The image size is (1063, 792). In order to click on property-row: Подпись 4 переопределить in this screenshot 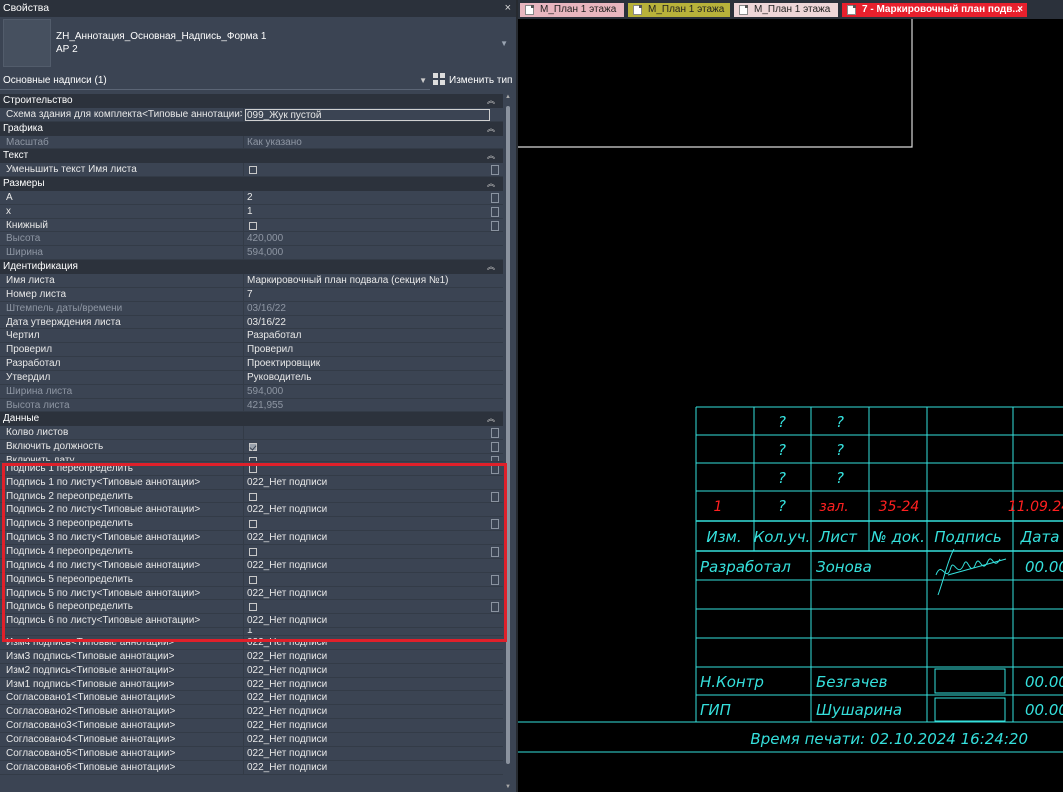, I will do `click(251, 552)`.